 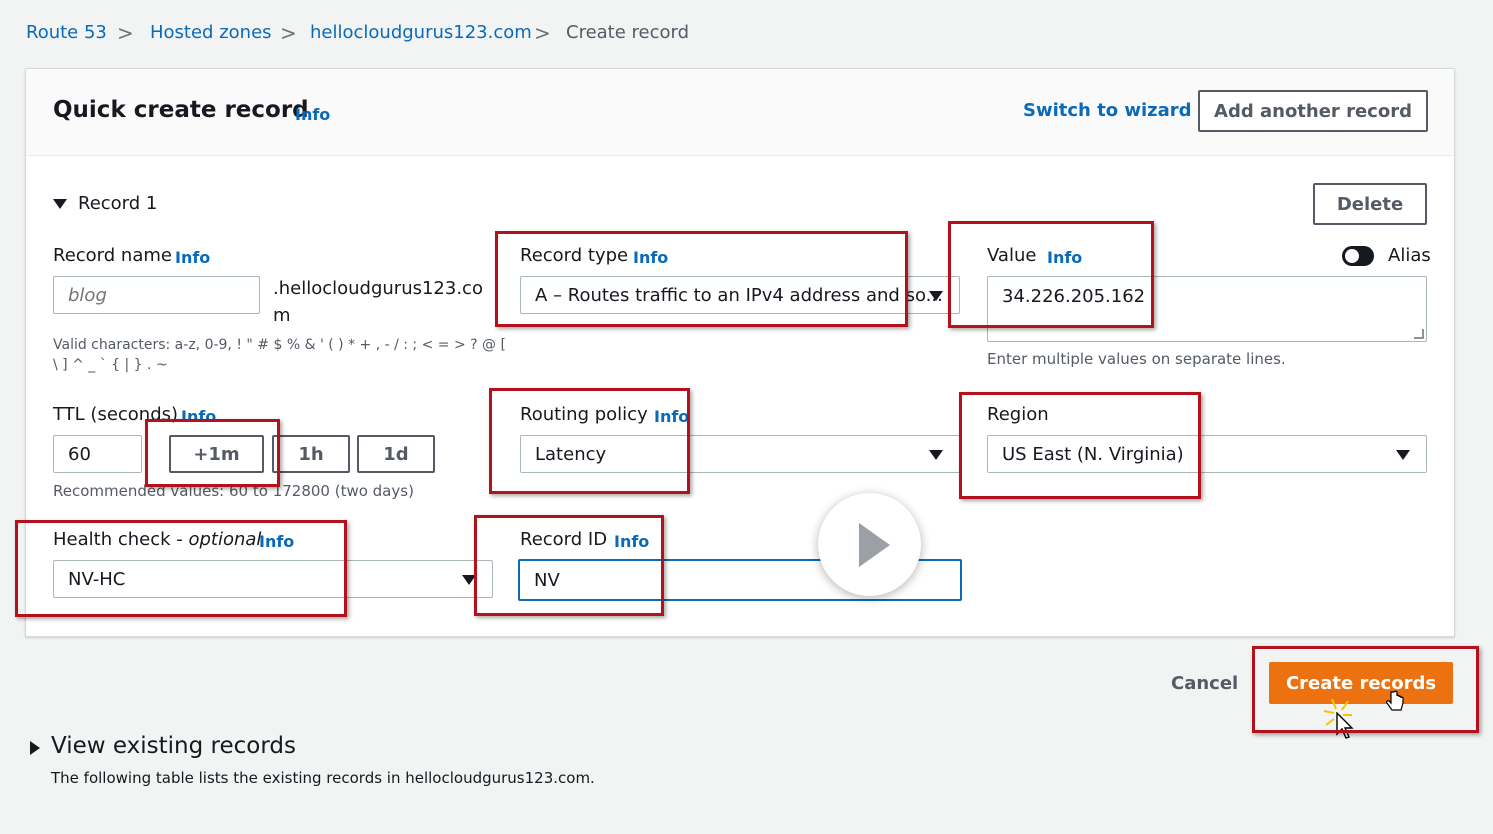 I want to click on toggle-knob, so click(x=1352, y=256).